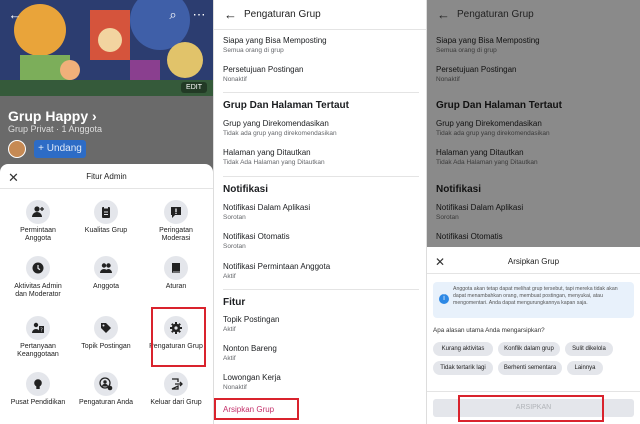 Image resolution: width=640 pixels, height=424 pixels. I want to click on group-name: Grup Happy ›, so click(52, 116).